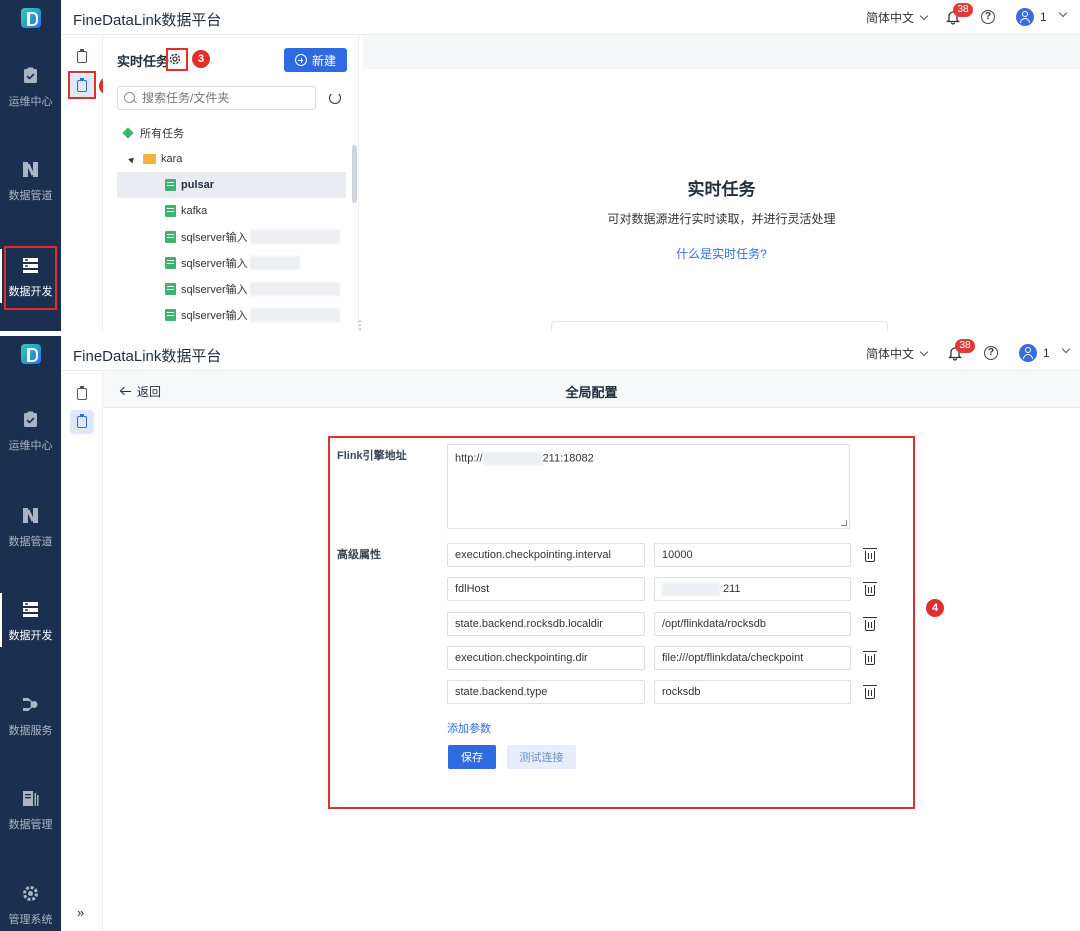 This screenshot has width=1080, height=931. What do you see at coordinates (231, 211) in the screenshot?
I see `tree-item-task: kafka` at bounding box center [231, 211].